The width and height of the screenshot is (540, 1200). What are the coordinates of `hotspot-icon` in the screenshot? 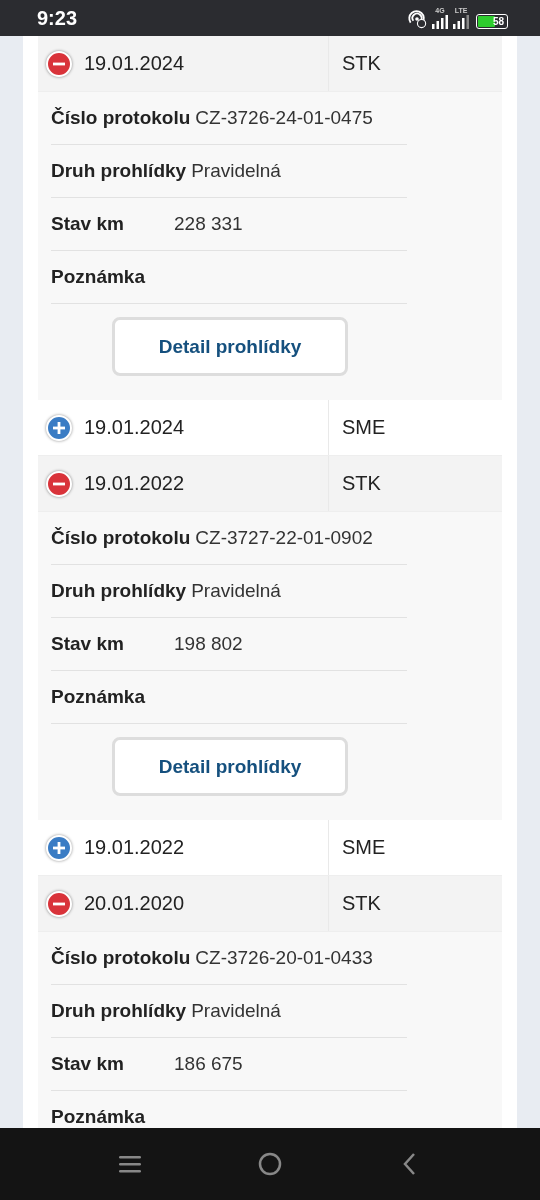 It's located at (417, 19).